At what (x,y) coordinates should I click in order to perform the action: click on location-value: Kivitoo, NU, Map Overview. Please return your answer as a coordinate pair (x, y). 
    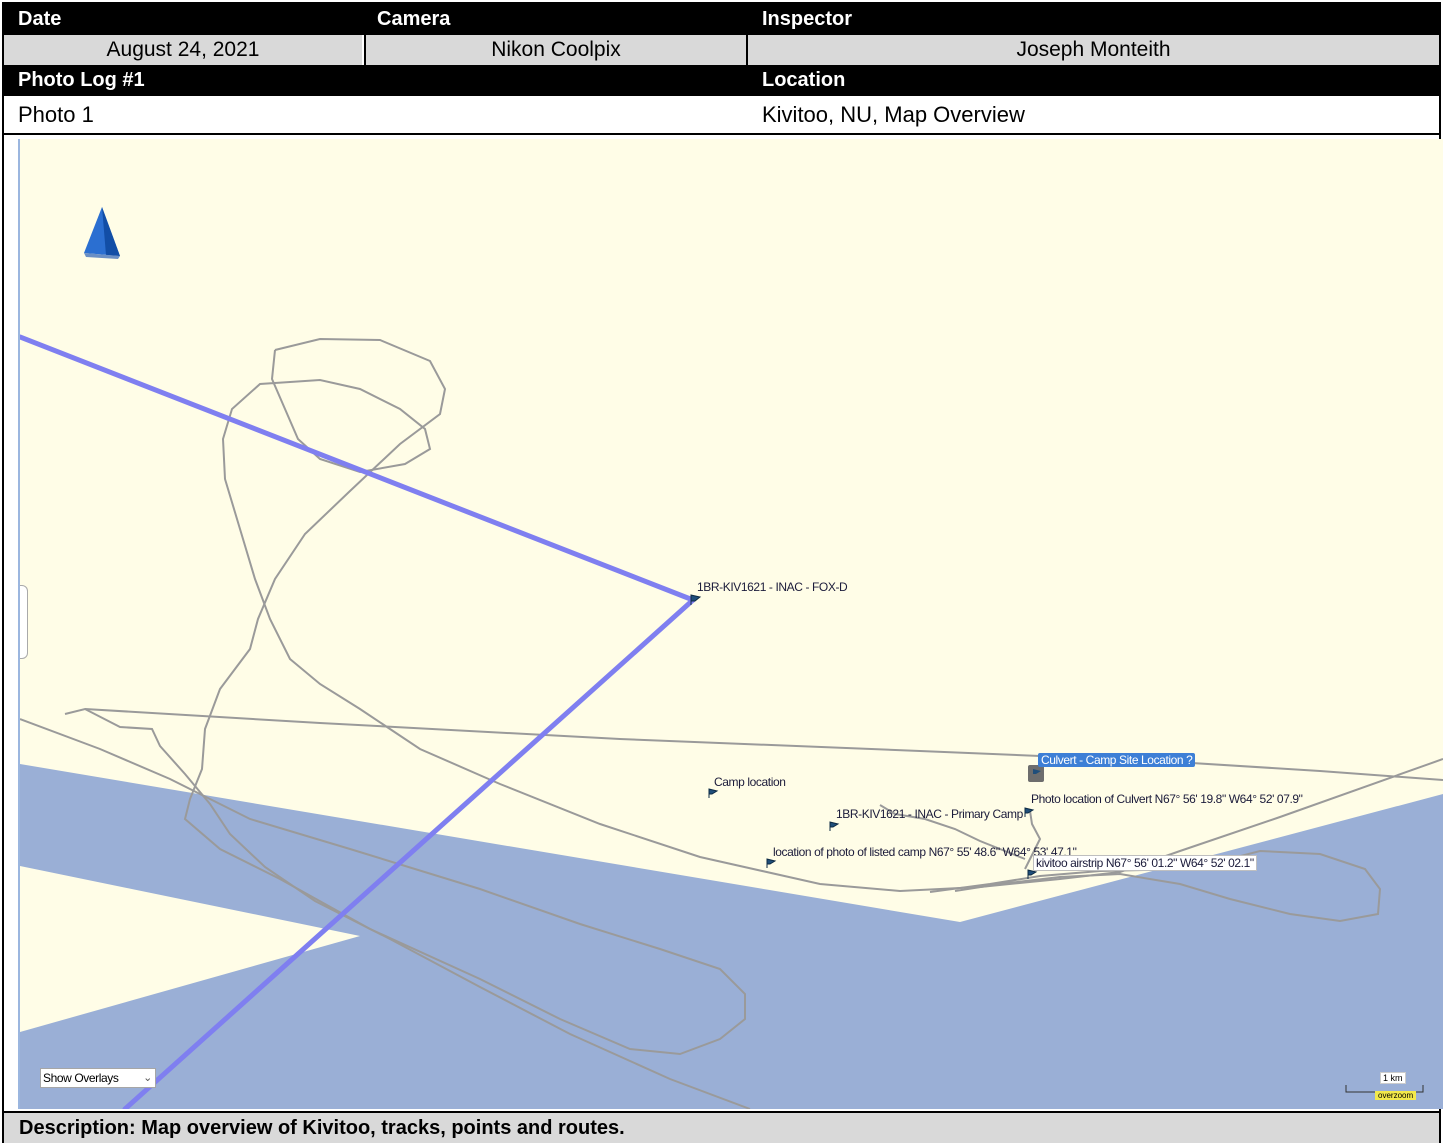
    Looking at the image, I should click on (893, 114).